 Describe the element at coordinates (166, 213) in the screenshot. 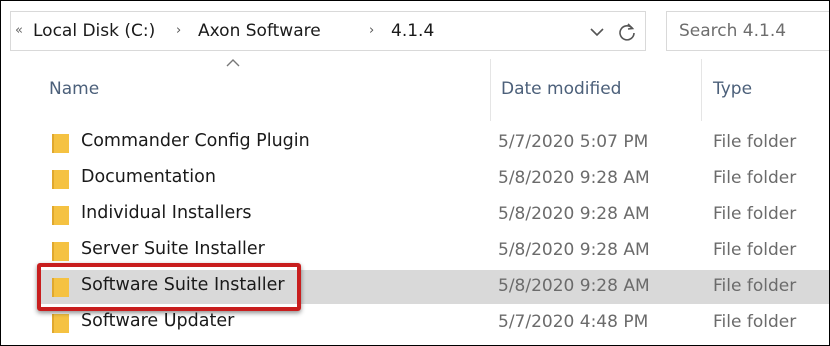

I see `file-name: Individual Installers` at that location.